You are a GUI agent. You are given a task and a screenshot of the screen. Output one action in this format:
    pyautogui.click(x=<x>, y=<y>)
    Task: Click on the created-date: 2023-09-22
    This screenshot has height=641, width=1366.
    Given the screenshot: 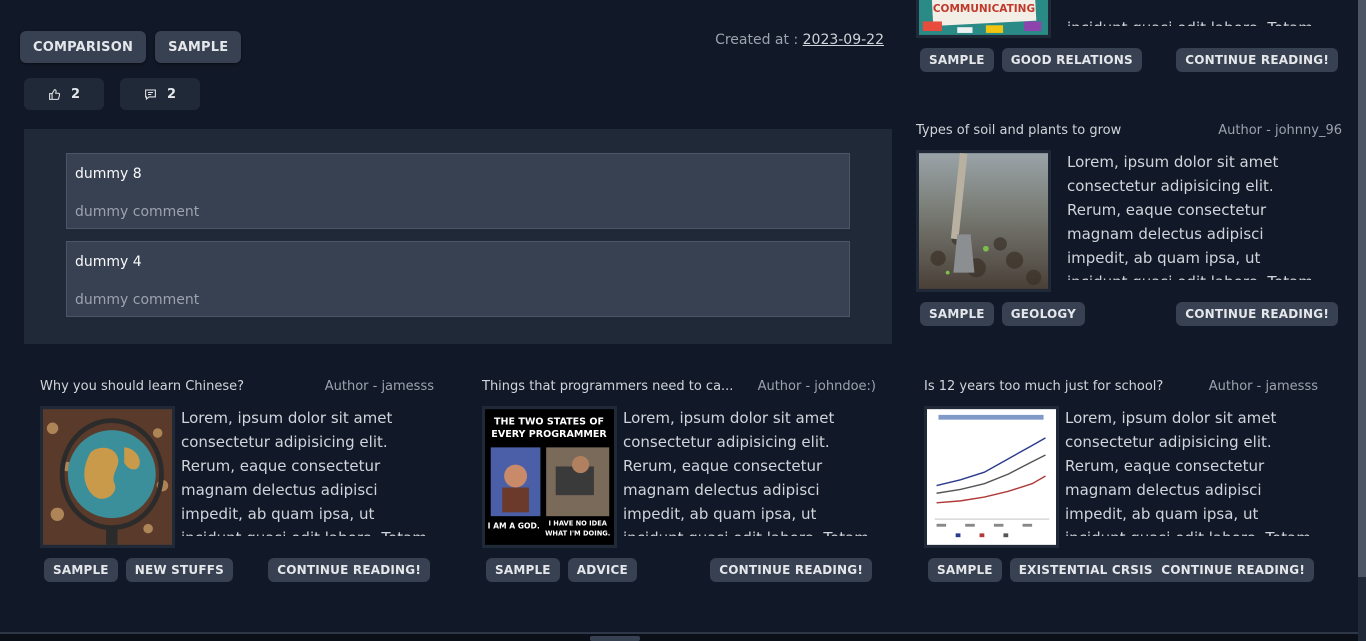 What is the action you would take?
    pyautogui.click(x=843, y=40)
    